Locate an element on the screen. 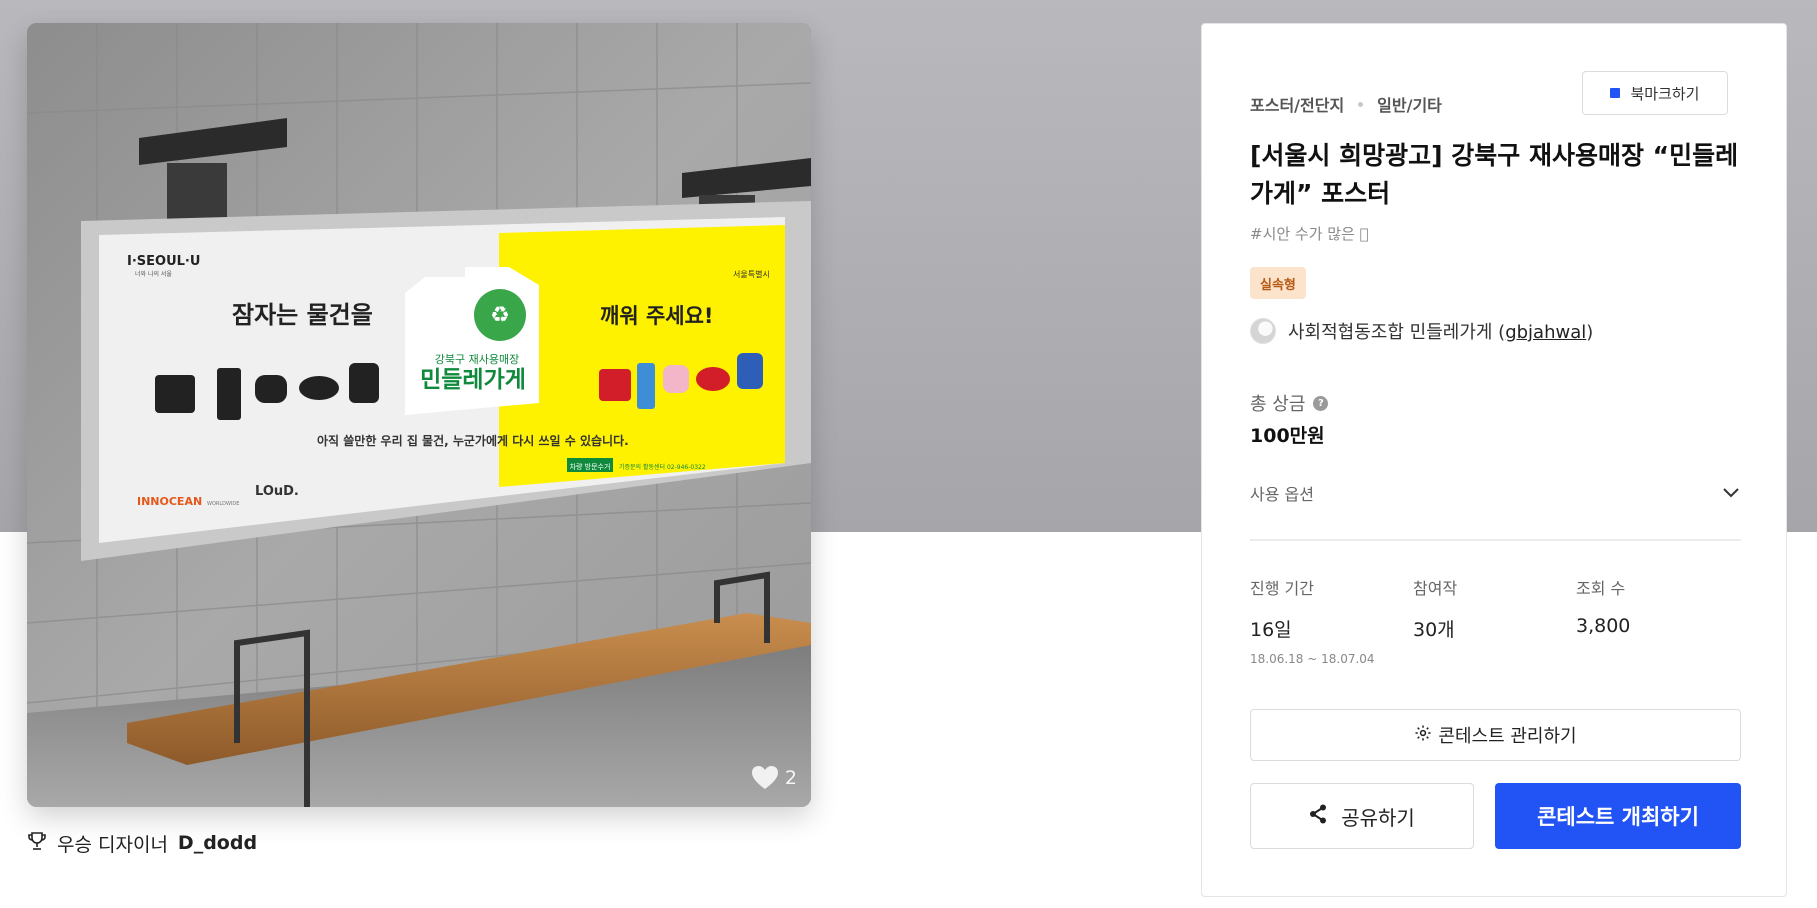 The height and width of the screenshot is (908, 1817). avatar is located at coordinates (1263, 331).